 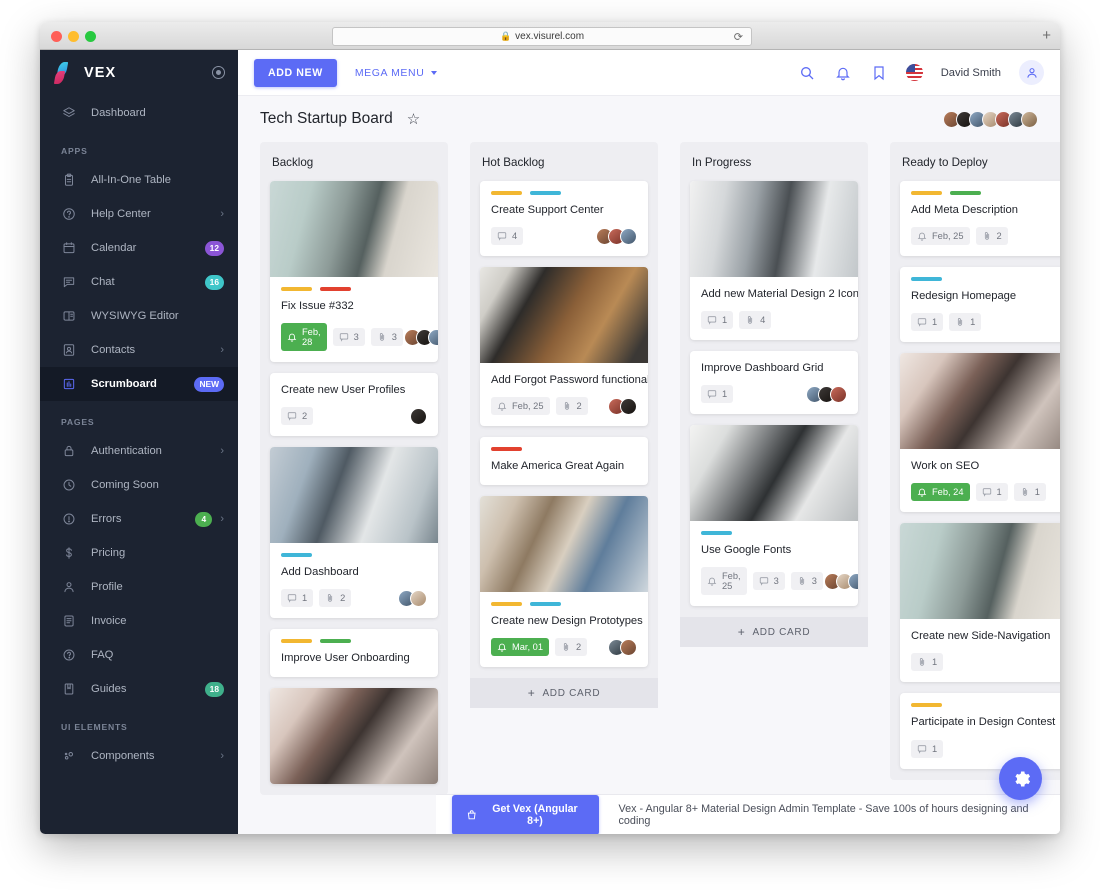 I want to click on board-card: Create new Side-Navigation 1, so click(x=980, y=603).